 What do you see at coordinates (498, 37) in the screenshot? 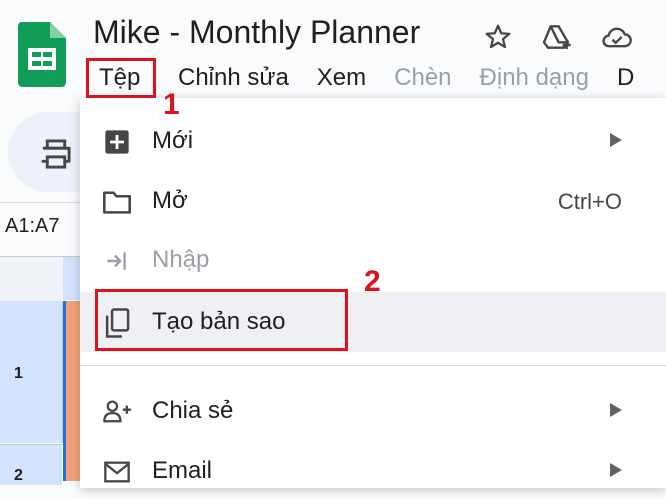
I see `star-icon` at bounding box center [498, 37].